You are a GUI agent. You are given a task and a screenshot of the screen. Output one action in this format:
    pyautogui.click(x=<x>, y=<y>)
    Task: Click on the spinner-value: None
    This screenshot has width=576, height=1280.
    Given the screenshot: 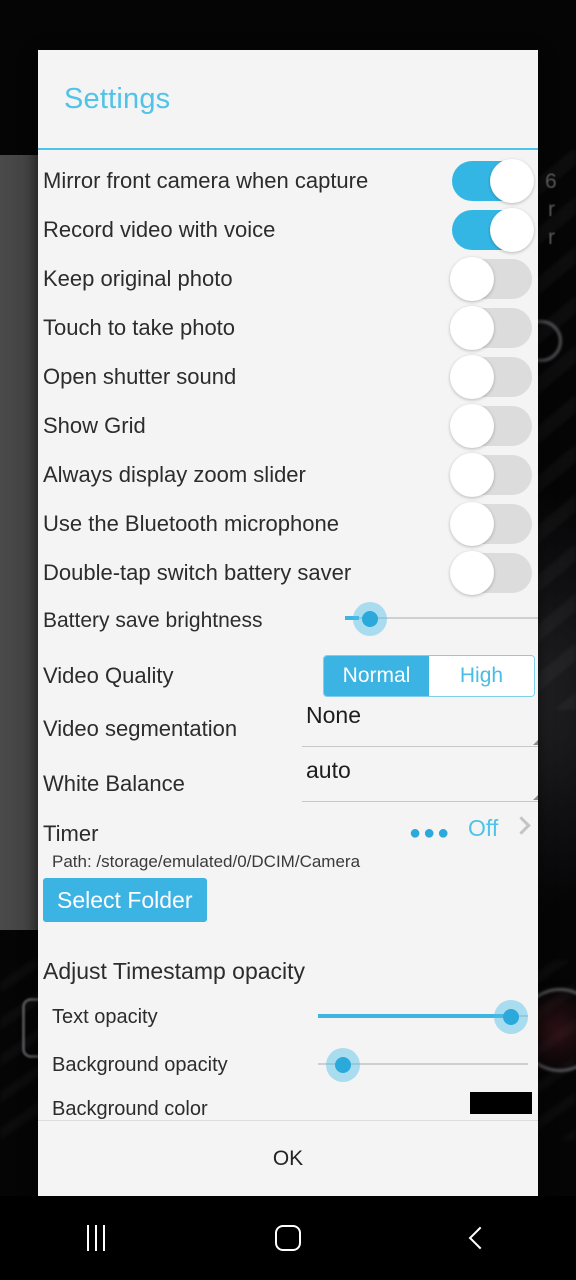 What is the action you would take?
    pyautogui.click(x=333, y=715)
    